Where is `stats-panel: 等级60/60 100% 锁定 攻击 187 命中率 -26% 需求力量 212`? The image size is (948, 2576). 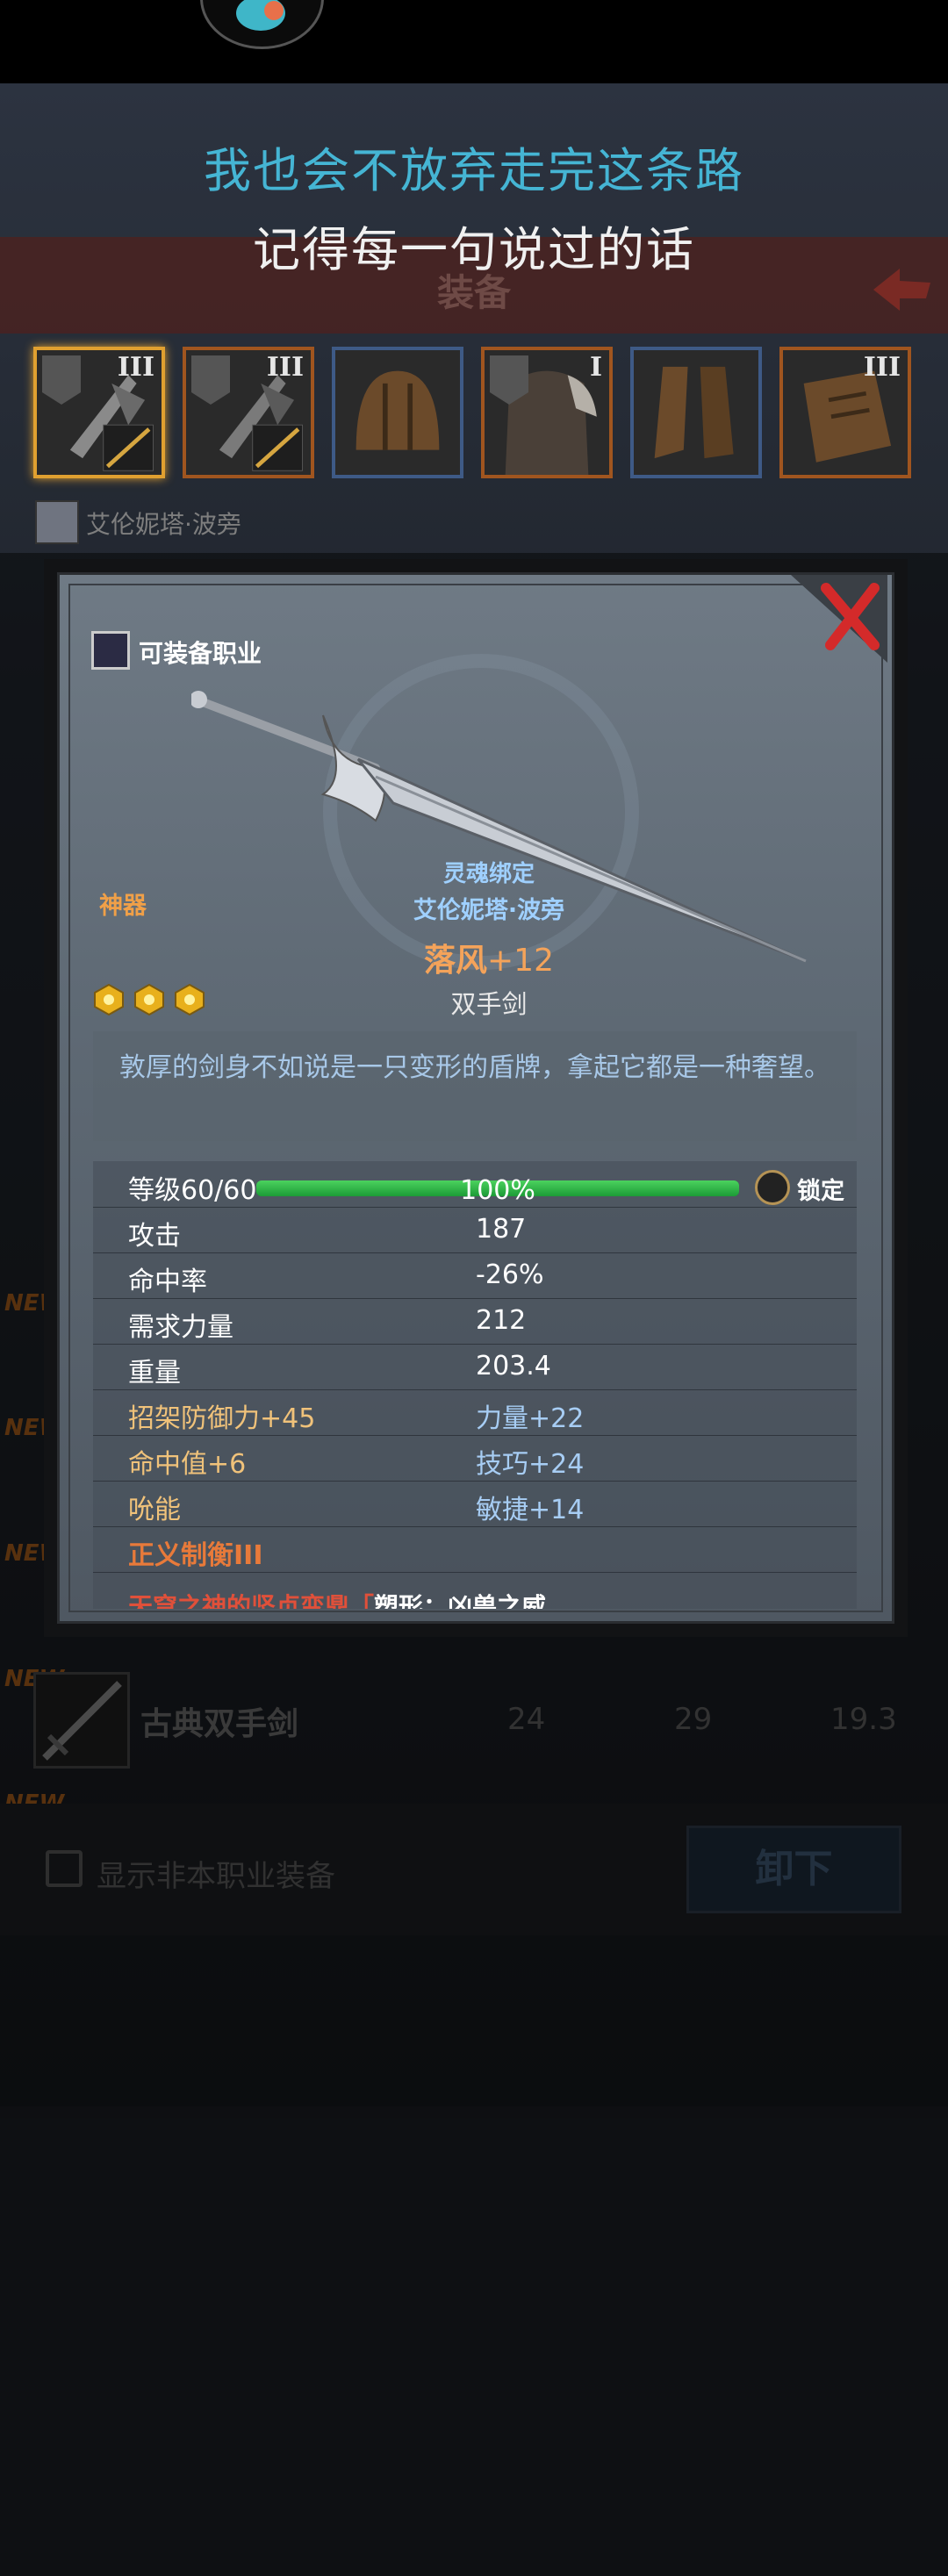 stats-panel: 等级60/60 100% 锁定 攻击 187 命中率 -26% 需求力量 212 is located at coordinates (475, 1385).